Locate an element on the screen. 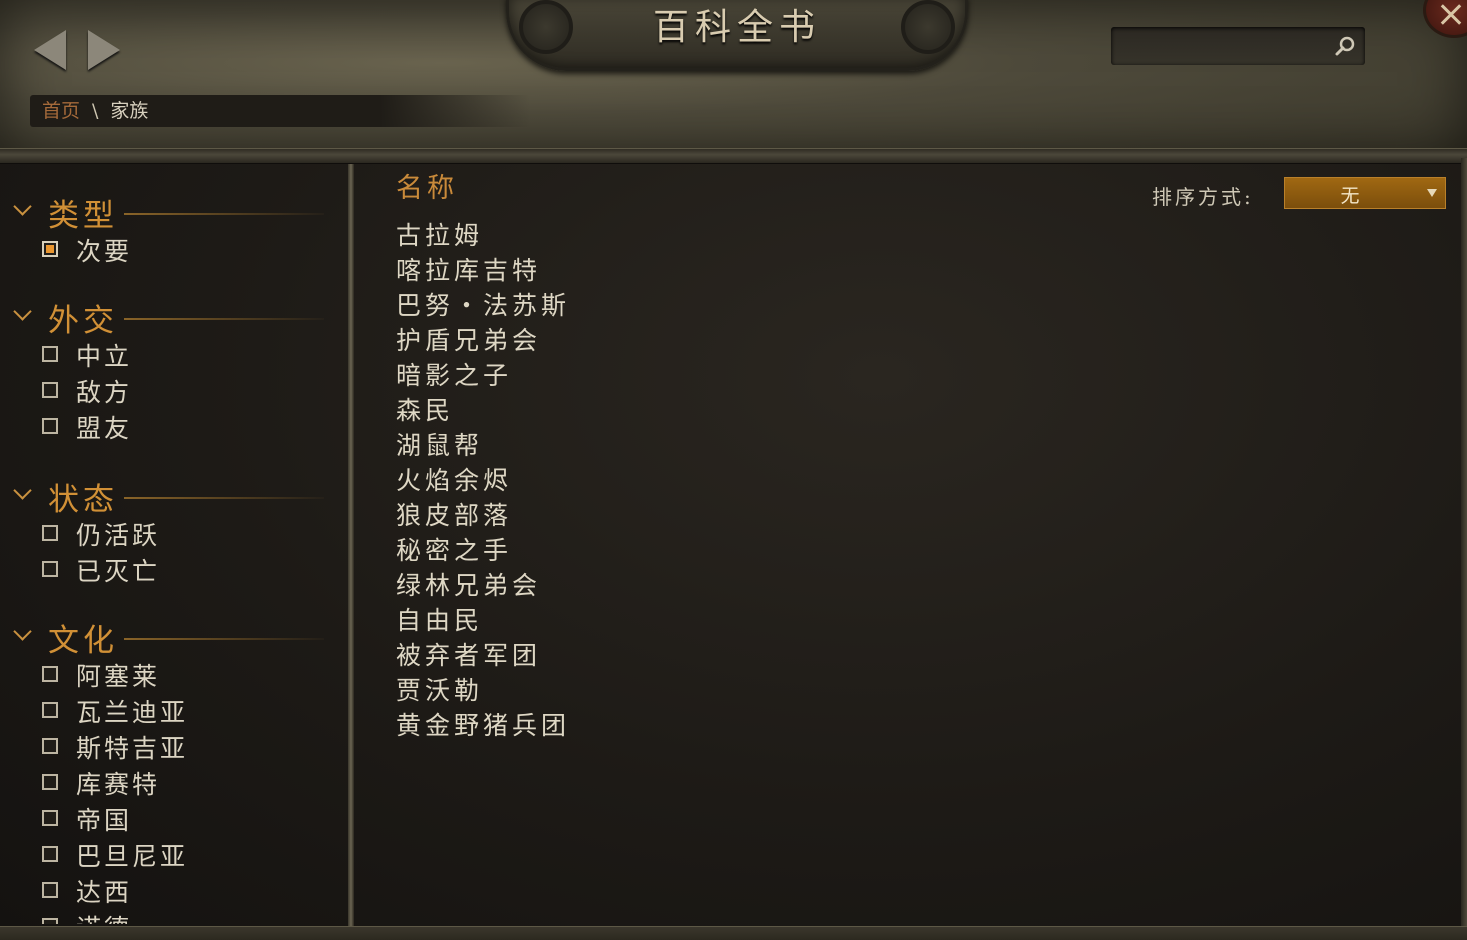  filter-option: 瓦兰迪亚 is located at coordinates (176, 713).